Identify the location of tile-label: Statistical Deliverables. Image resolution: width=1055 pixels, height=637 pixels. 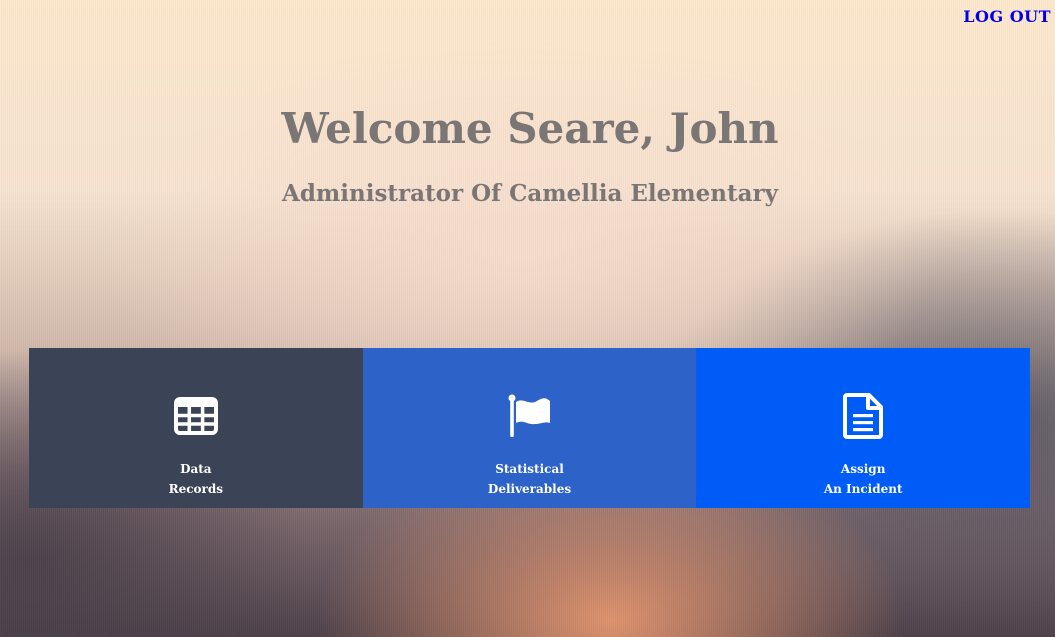
(529, 479).